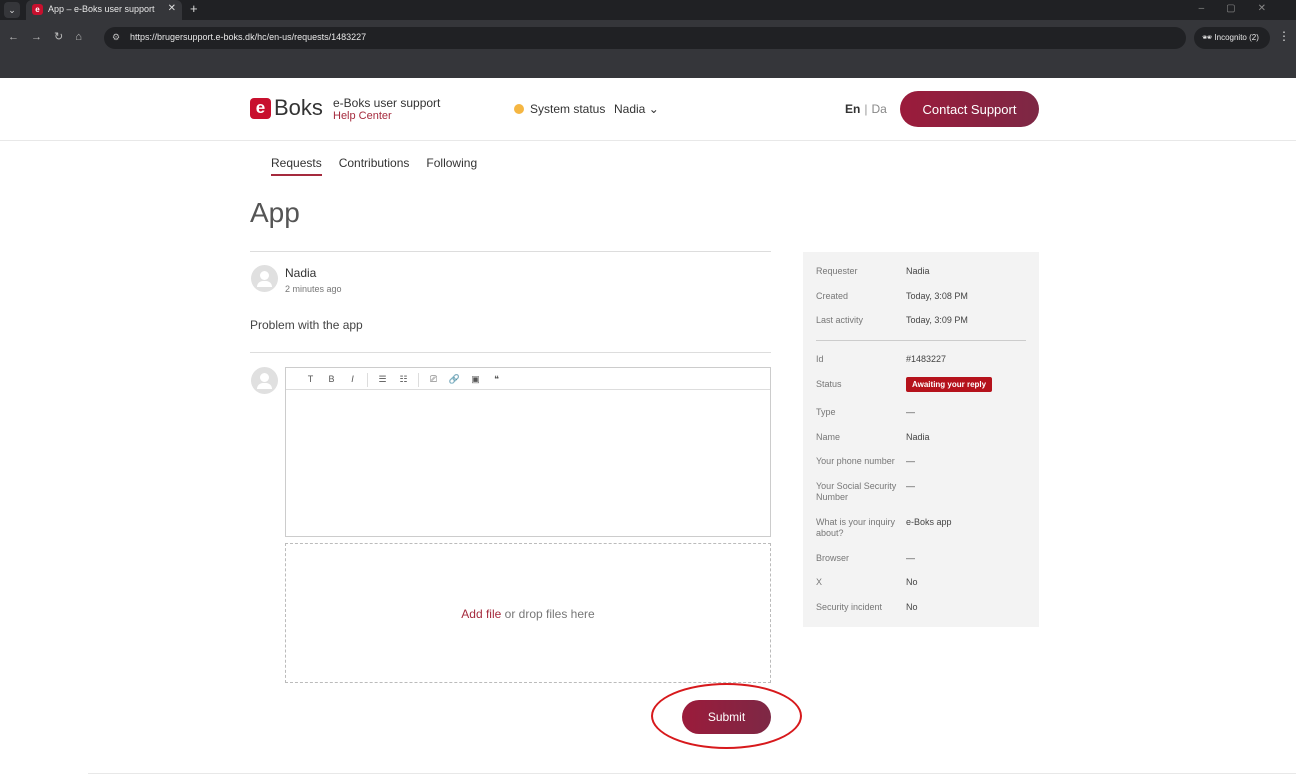  I want to click on logo-e: e, so click(260, 108).